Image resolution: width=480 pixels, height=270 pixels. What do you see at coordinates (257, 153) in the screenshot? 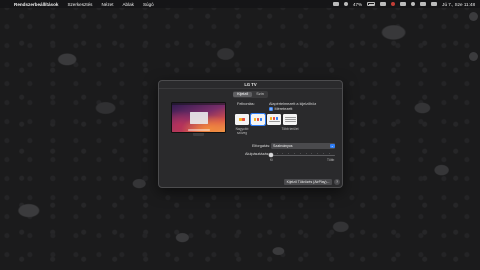
I see `underscan-label: Alulpásztázás:` at bounding box center [257, 153].